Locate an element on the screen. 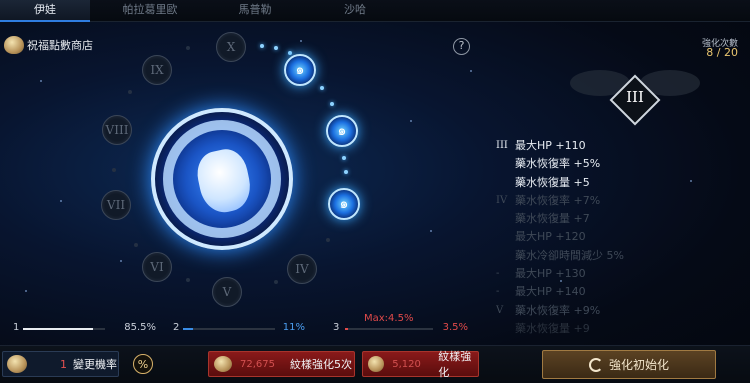 The image size is (750, 383). stat-row: - 最大HP +140 is located at coordinates (621, 292).